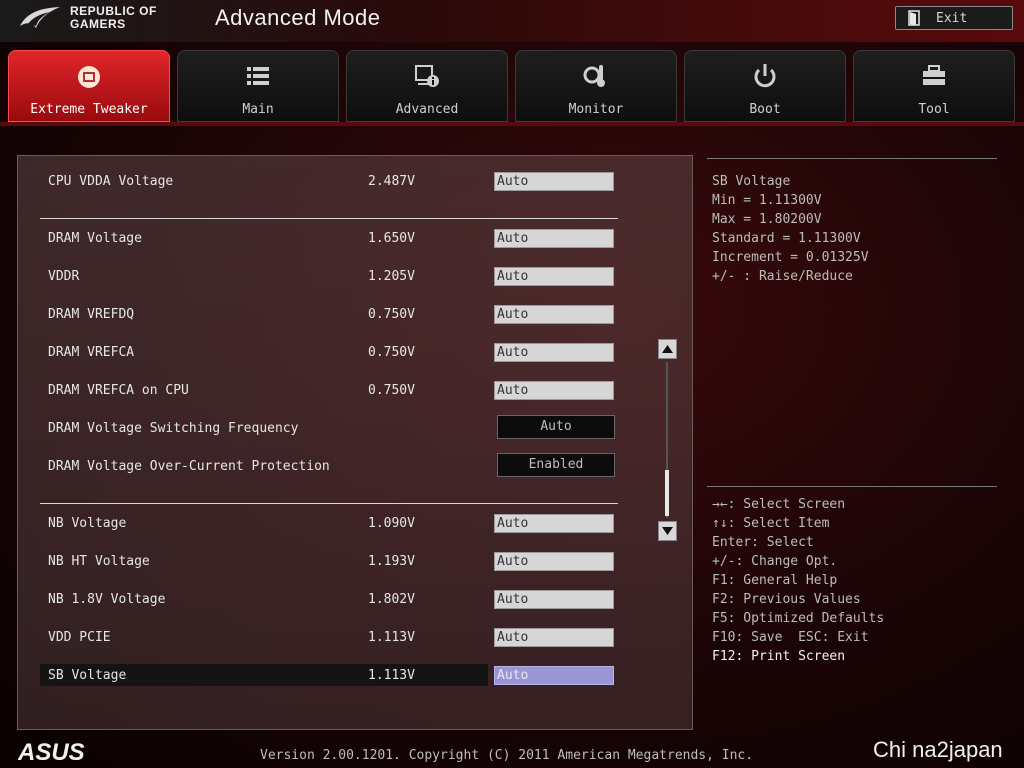 The height and width of the screenshot is (768, 1024). I want to click on scroll-down-button, so click(667, 531).